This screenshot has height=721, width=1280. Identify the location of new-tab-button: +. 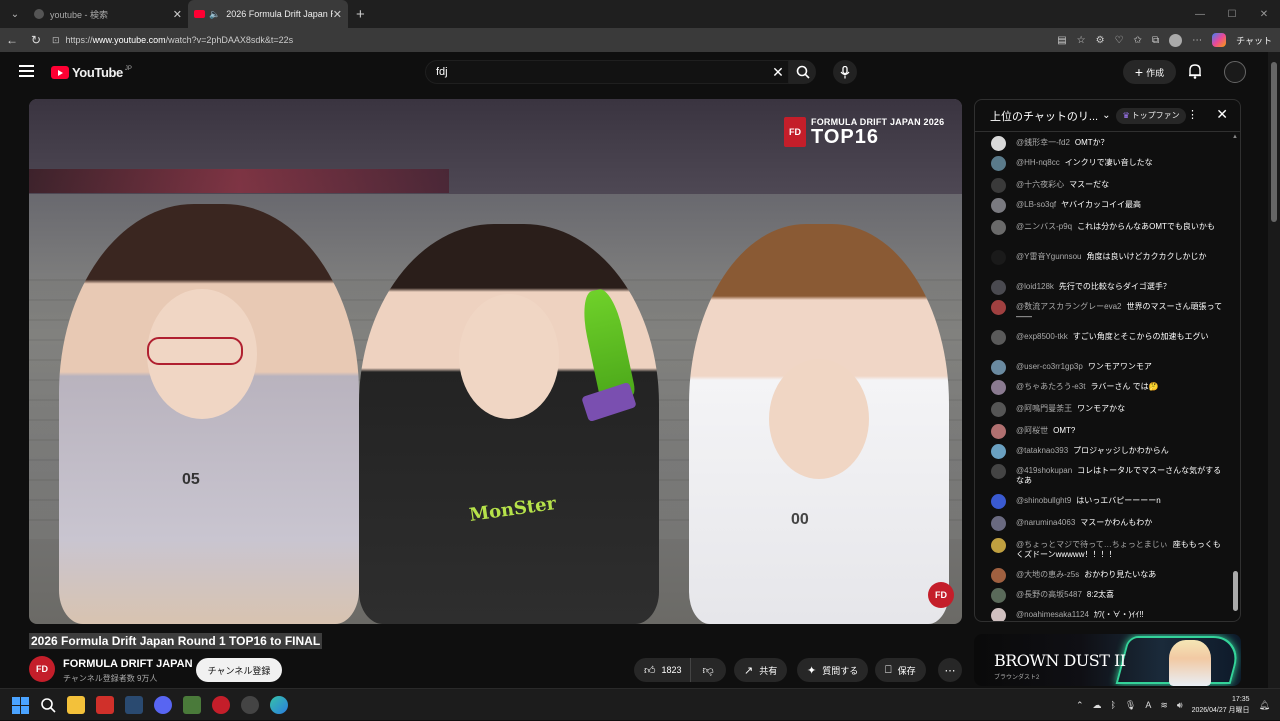
(360, 14).